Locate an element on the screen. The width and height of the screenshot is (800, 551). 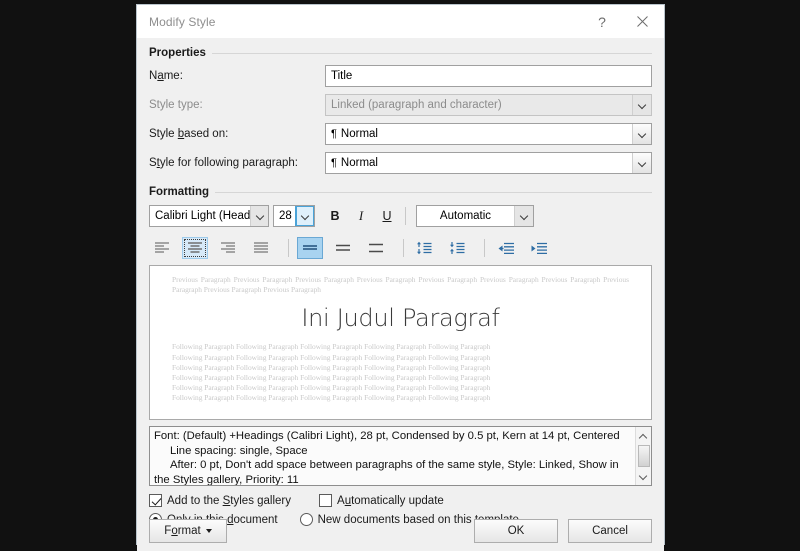
properties-group-caption: Properties is located at coordinates (400, 53).